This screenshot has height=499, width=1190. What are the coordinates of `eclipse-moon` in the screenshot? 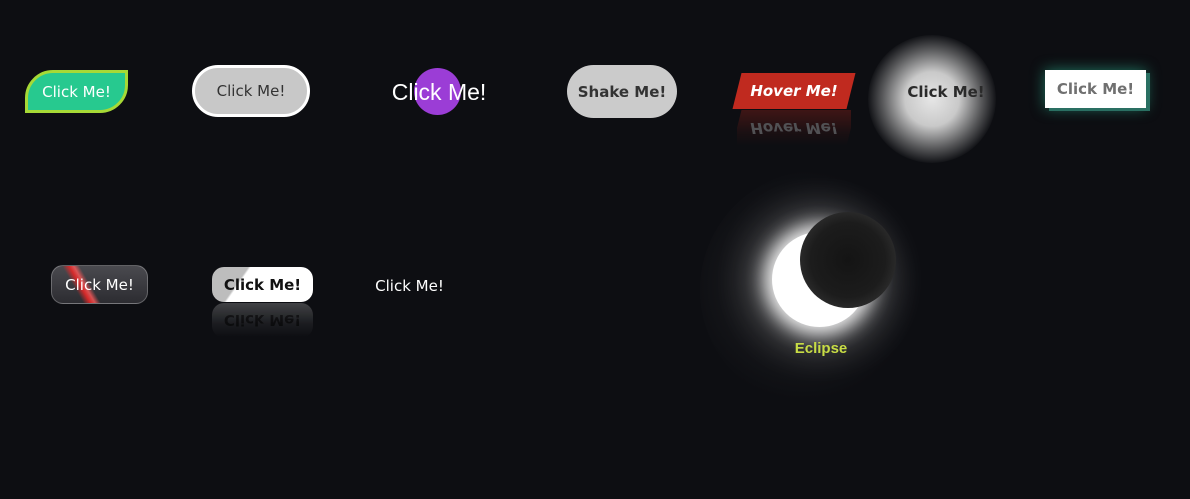 It's located at (848, 260).